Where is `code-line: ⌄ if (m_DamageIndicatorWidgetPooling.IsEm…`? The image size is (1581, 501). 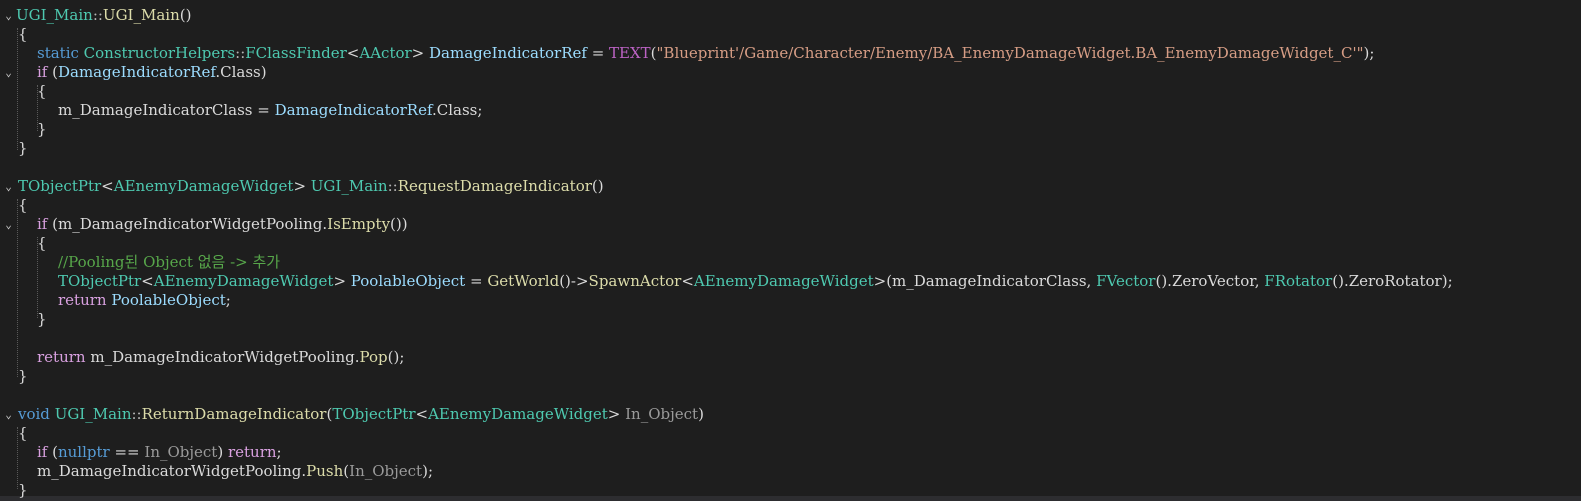
code-line: ⌄ if (m_DamageIndicatorWidgetPooling.IsEm… is located at coordinates (790, 224).